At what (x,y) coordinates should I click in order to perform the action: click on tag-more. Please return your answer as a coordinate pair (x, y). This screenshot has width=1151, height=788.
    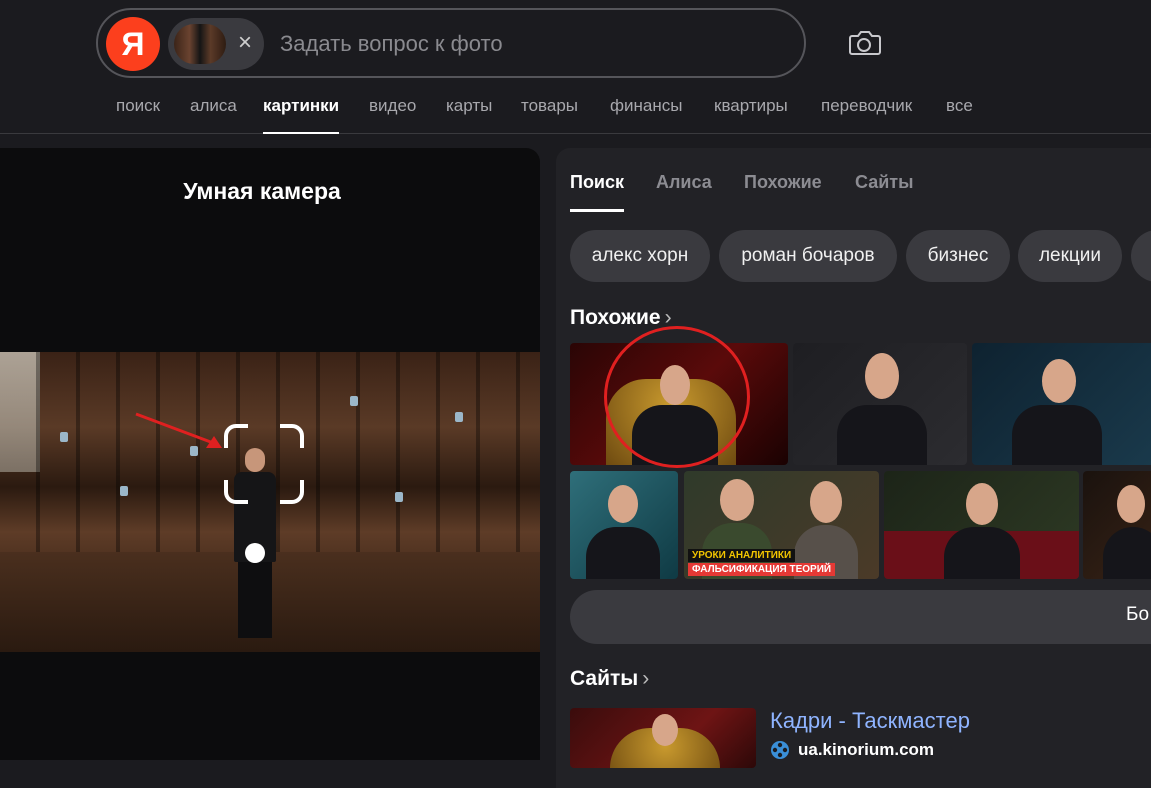
    Looking at the image, I should click on (1141, 256).